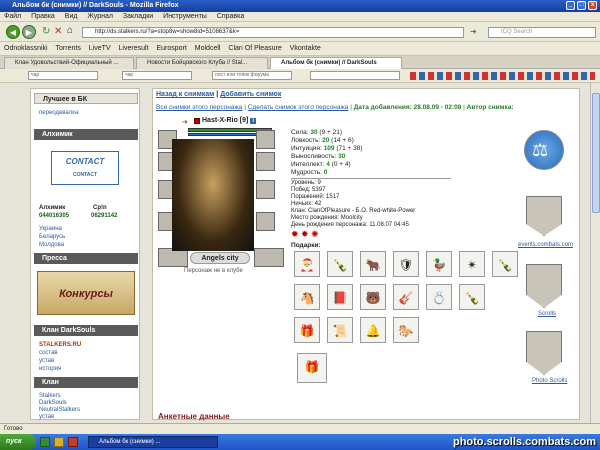 The width and height of the screenshot is (600, 450). Describe the element at coordinates (52, 237) in the screenshot. I see `country-link: Беларусь` at that location.